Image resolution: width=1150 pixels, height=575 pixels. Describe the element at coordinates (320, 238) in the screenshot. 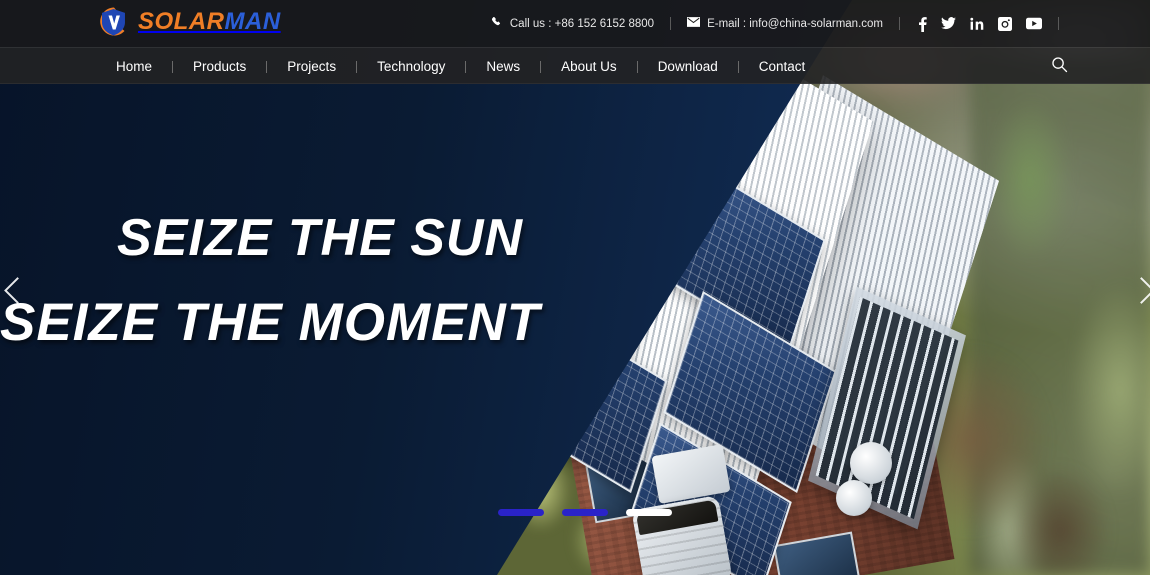

I see `hero-headline-line-1: SEIZE THE SUN` at that location.